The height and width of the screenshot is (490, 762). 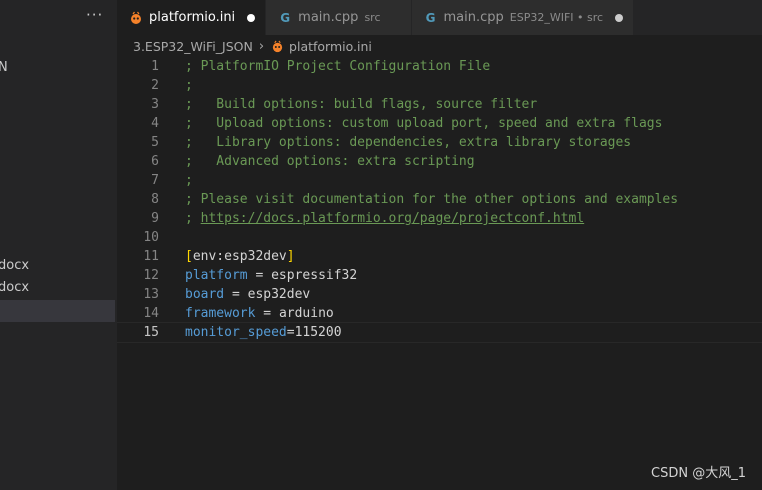 I want to click on tab-description: ESP32_WIFI • src, so click(x=556, y=17).